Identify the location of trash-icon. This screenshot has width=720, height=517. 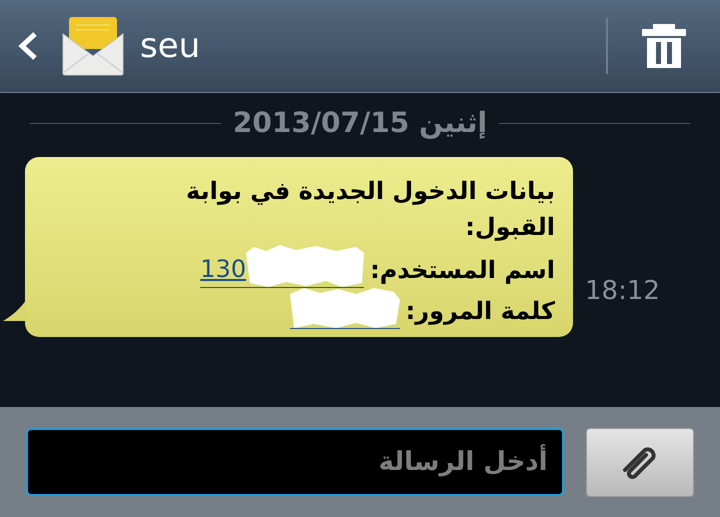
(664, 46).